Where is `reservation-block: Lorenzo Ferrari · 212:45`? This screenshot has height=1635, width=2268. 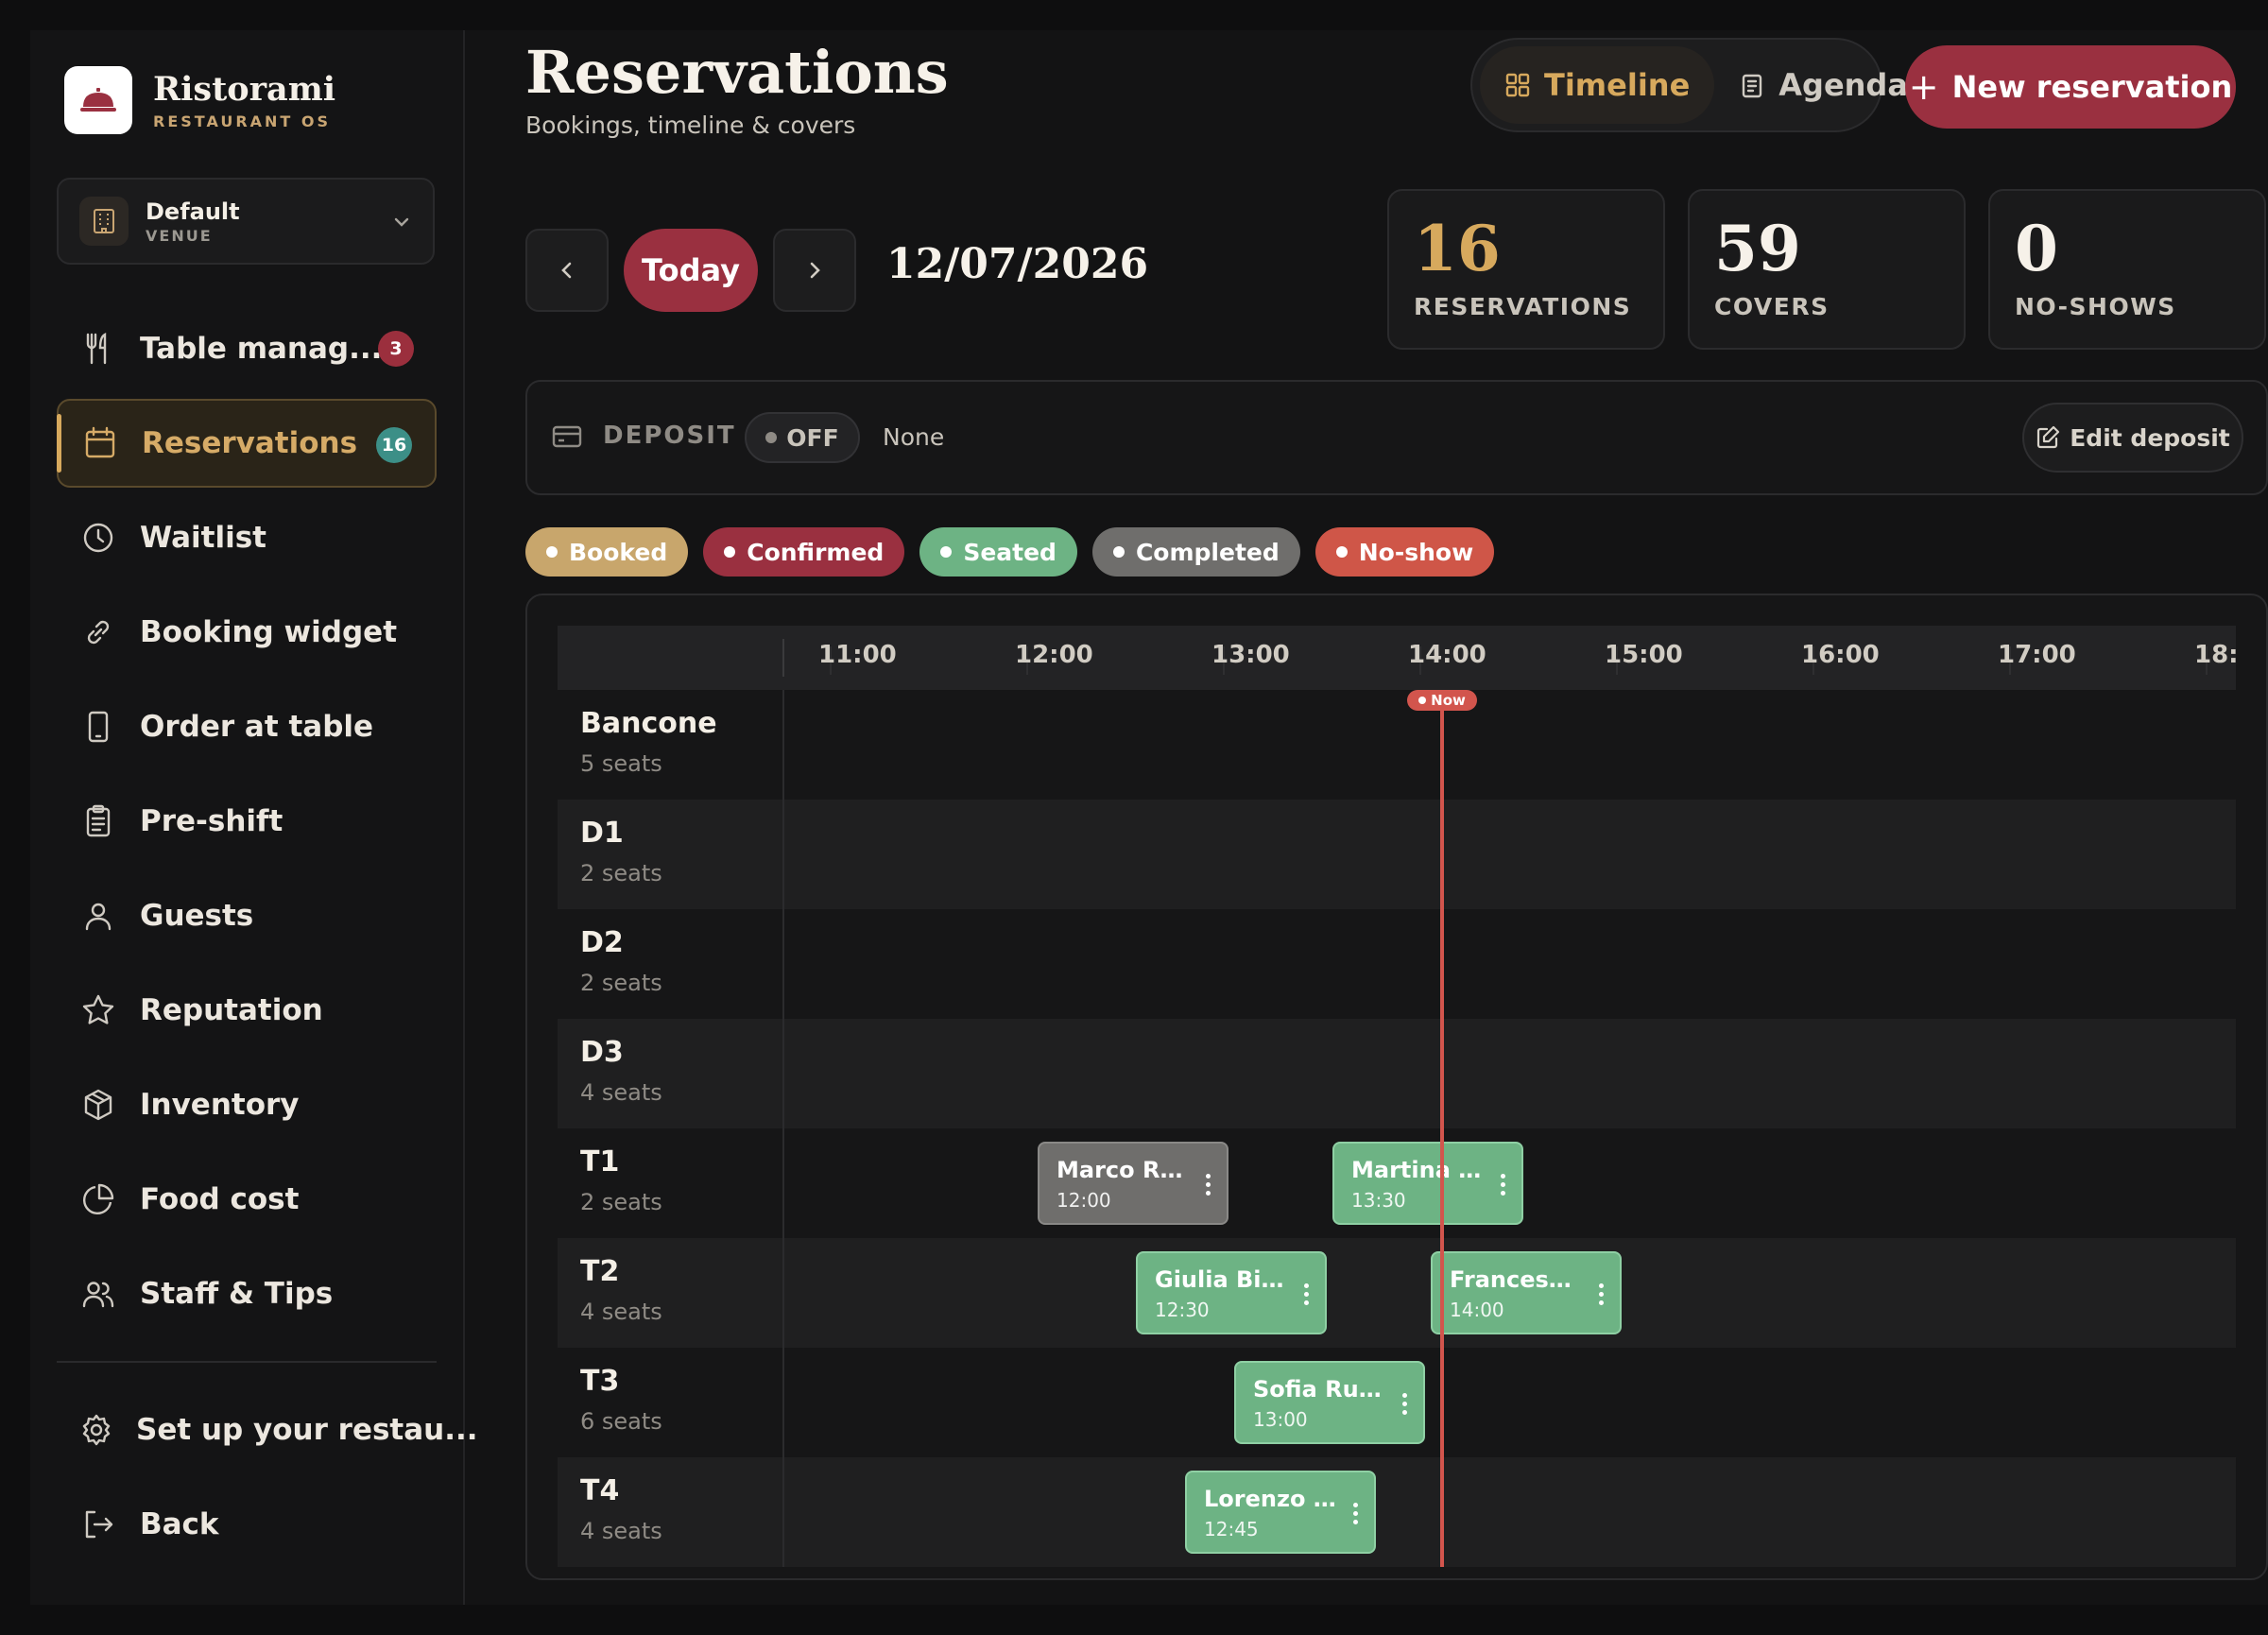 reservation-block: Lorenzo Ferrari · 212:45 is located at coordinates (1280, 1513).